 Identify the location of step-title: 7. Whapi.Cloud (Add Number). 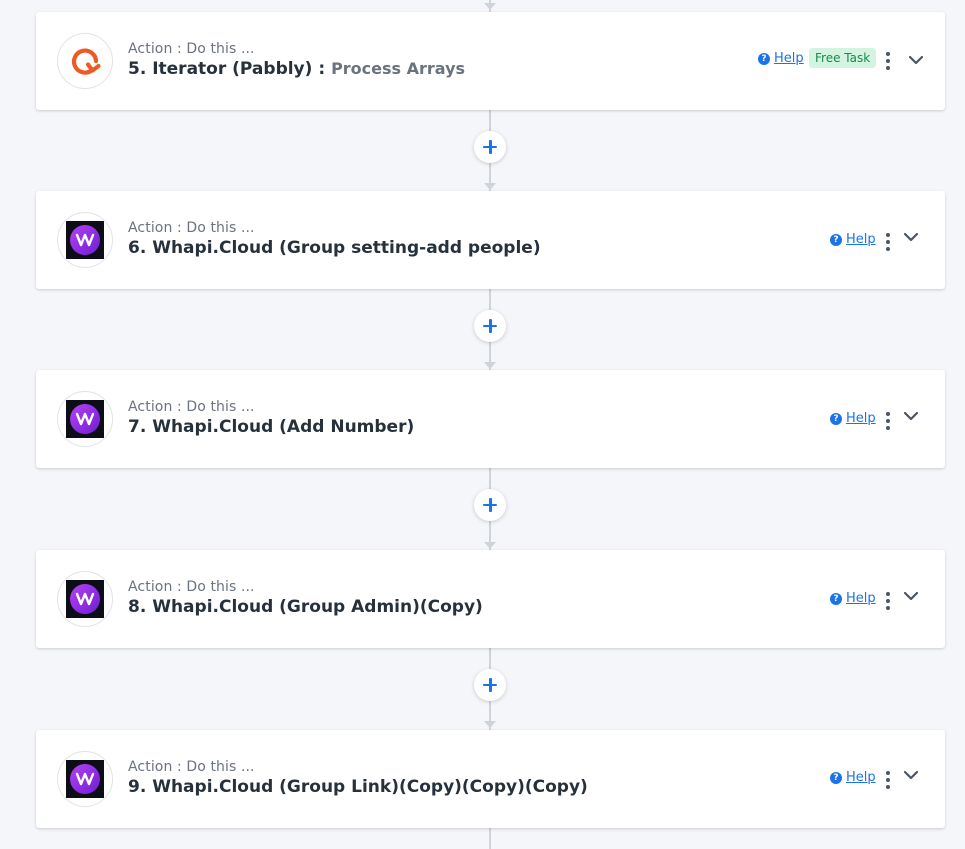
(271, 427).